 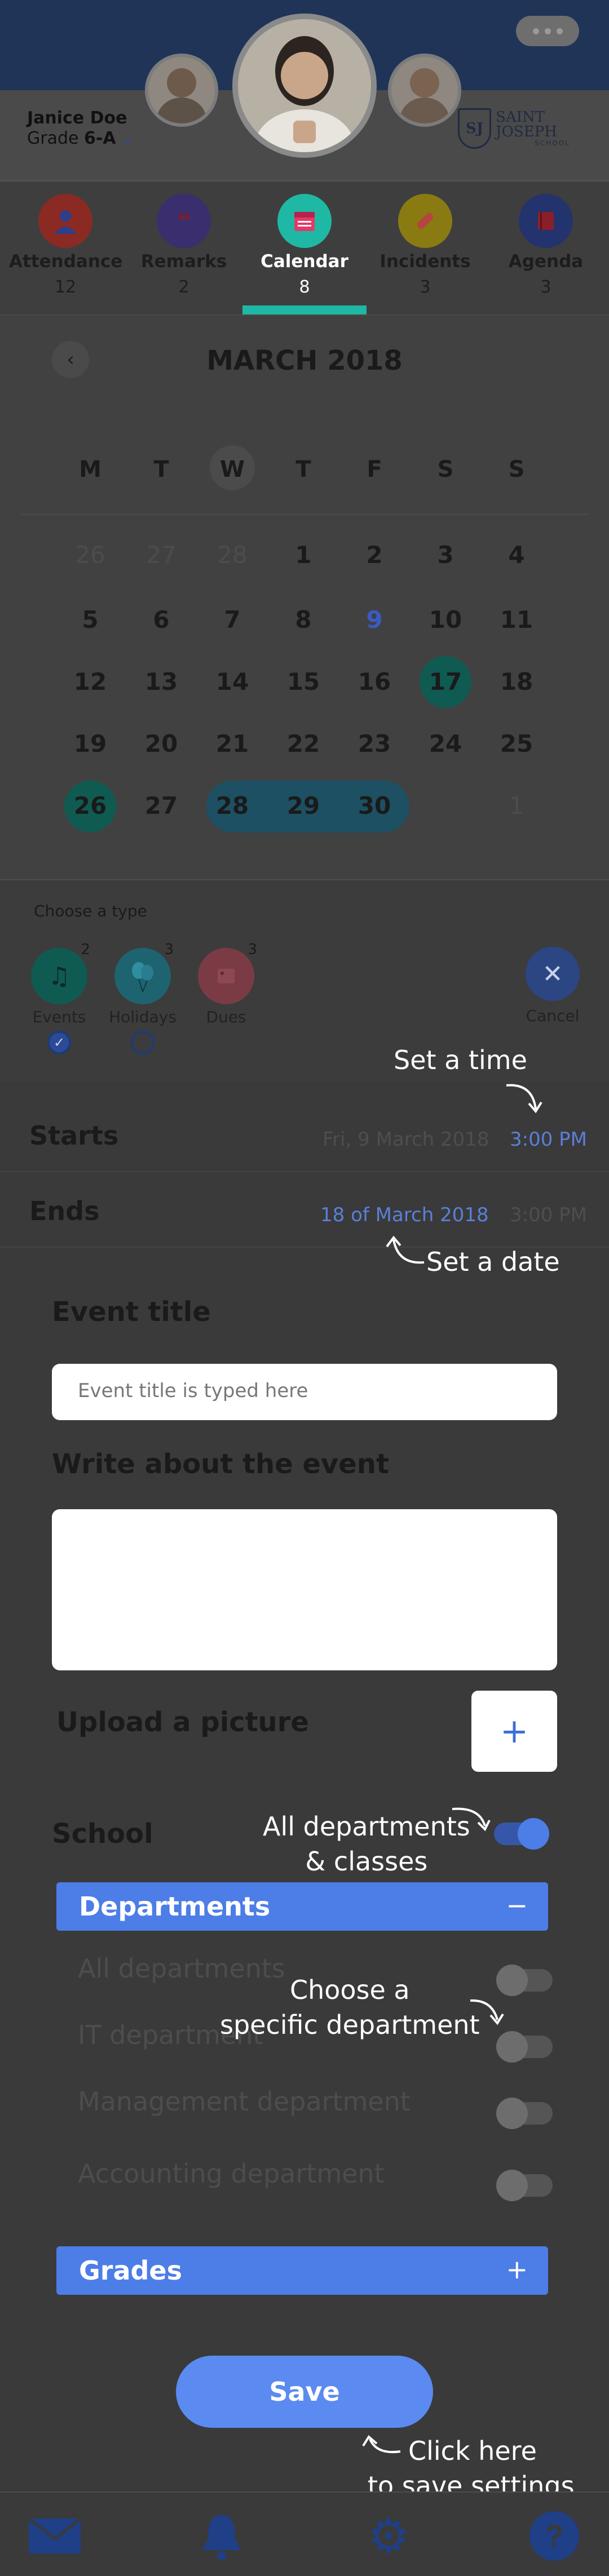 I want to click on school-logo: SJ SAINT JOSEPH SCHOOL, so click(x=533, y=128).